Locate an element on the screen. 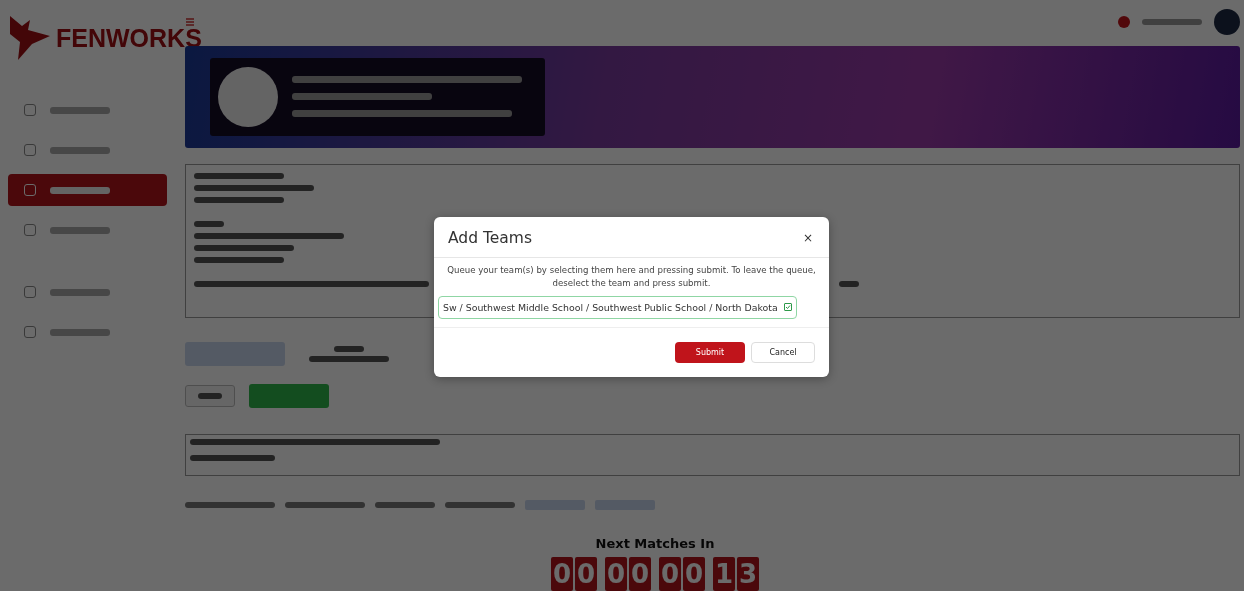 The height and width of the screenshot is (591, 1244). cancel-button: Cancel is located at coordinates (783, 352).